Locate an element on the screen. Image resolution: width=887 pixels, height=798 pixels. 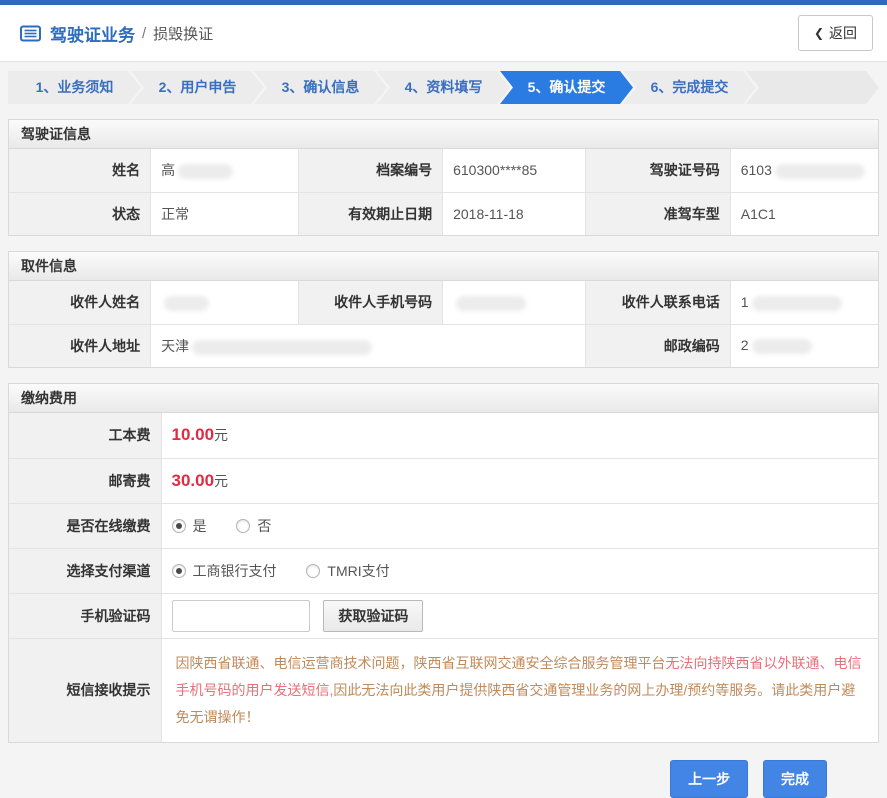
payment-channel-option-tmri: TMRI支付 is located at coordinates (348, 571).